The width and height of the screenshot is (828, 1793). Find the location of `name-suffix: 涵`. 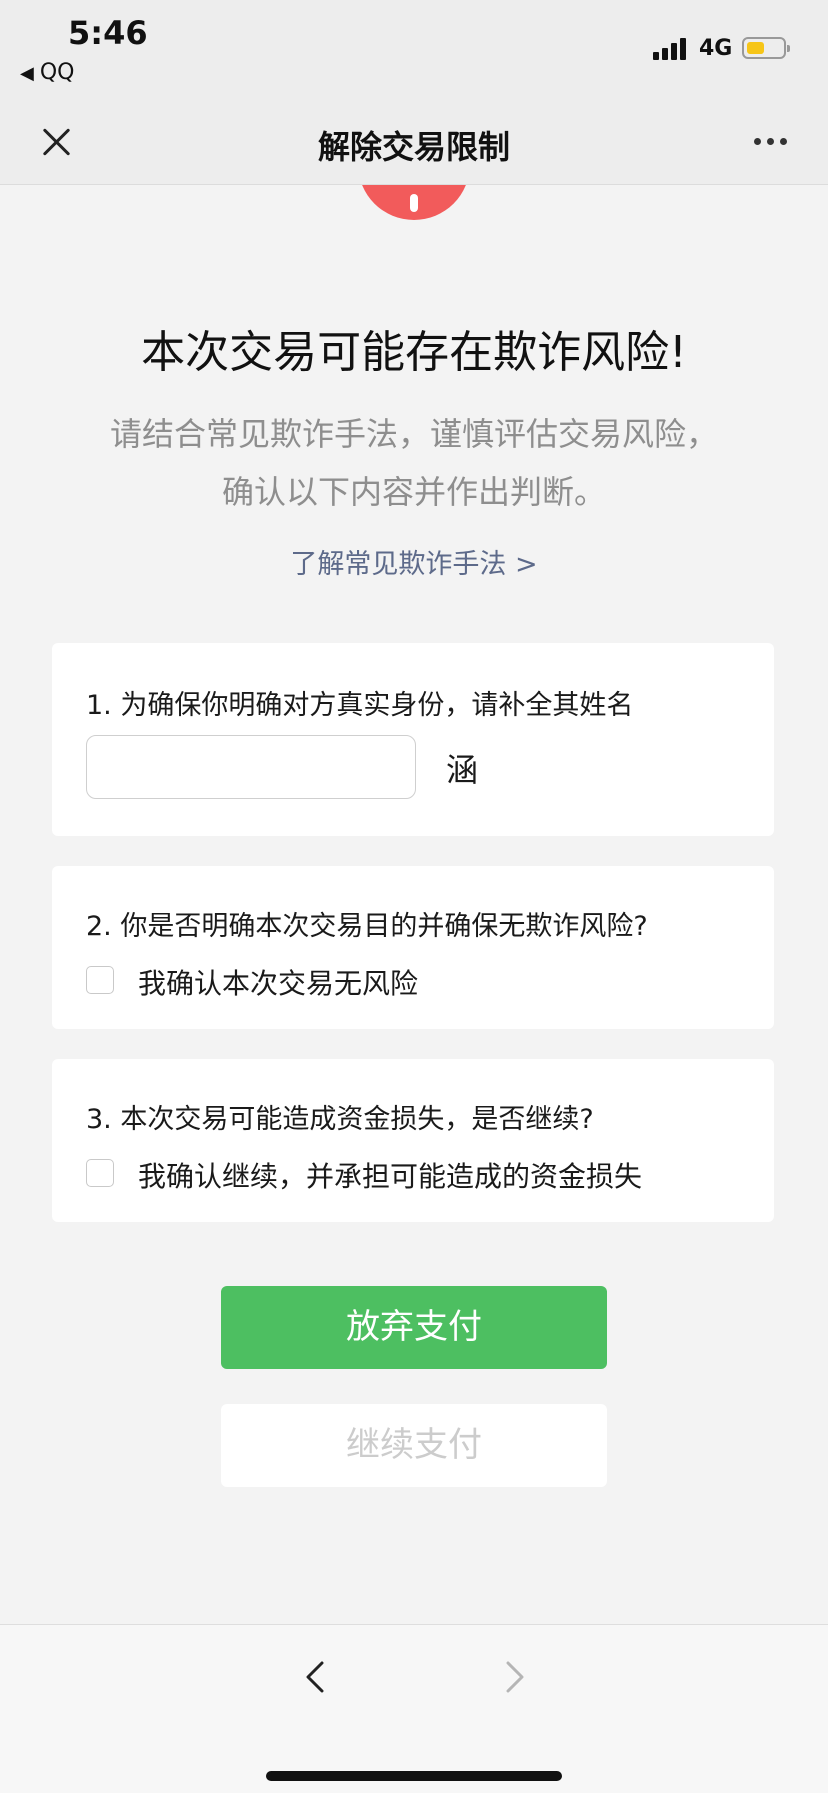

name-suffix: 涵 is located at coordinates (462, 770).